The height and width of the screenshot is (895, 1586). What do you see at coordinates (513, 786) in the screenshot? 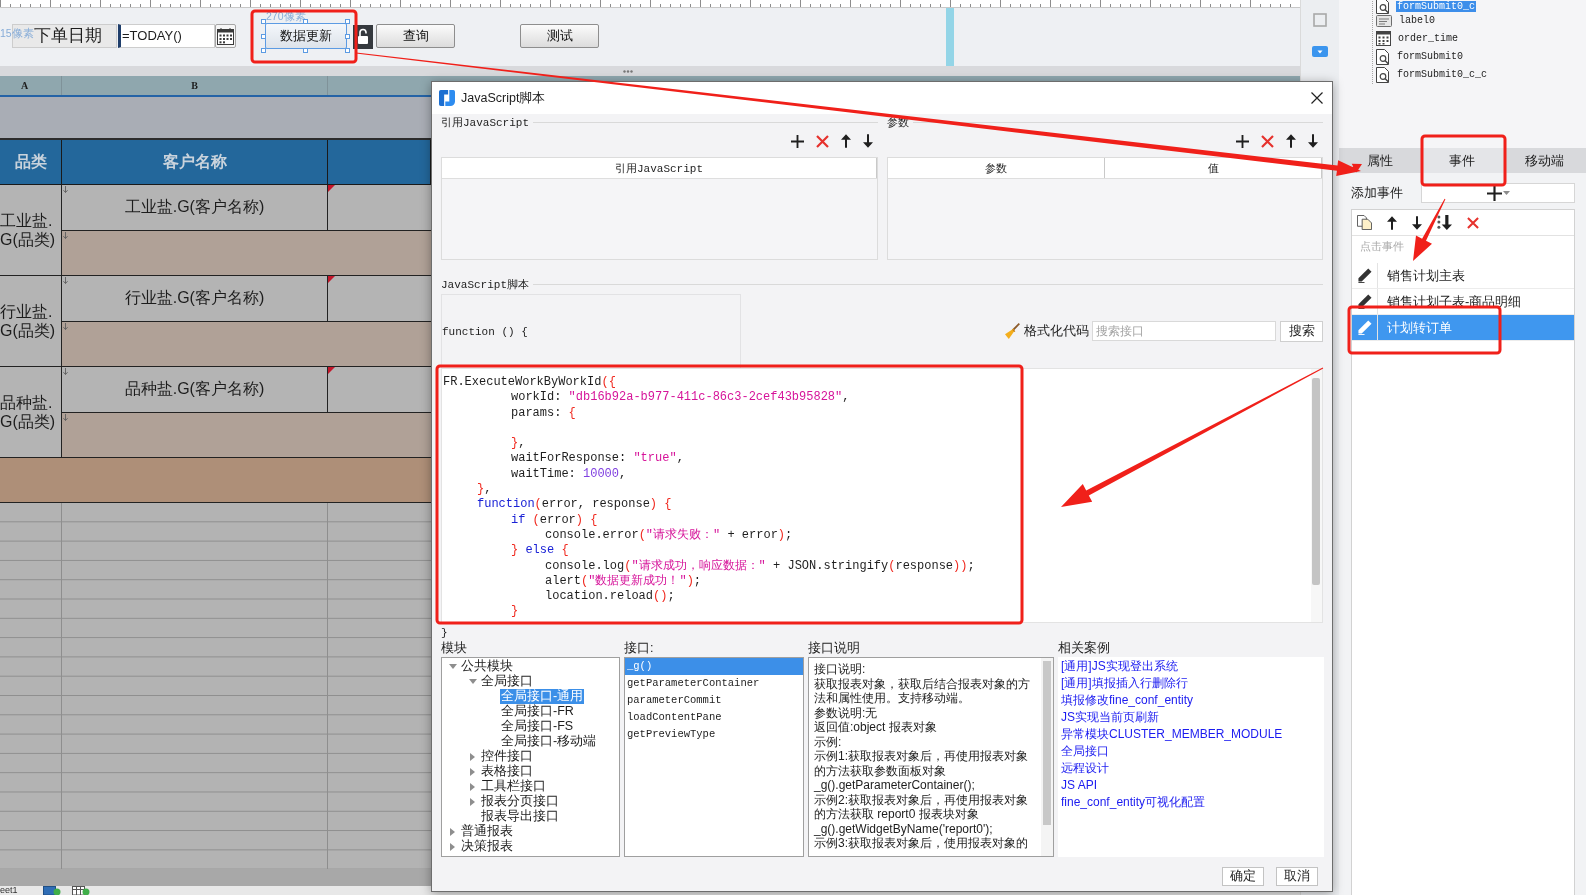
I see `tree-item: 工具栏接口` at bounding box center [513, 786].